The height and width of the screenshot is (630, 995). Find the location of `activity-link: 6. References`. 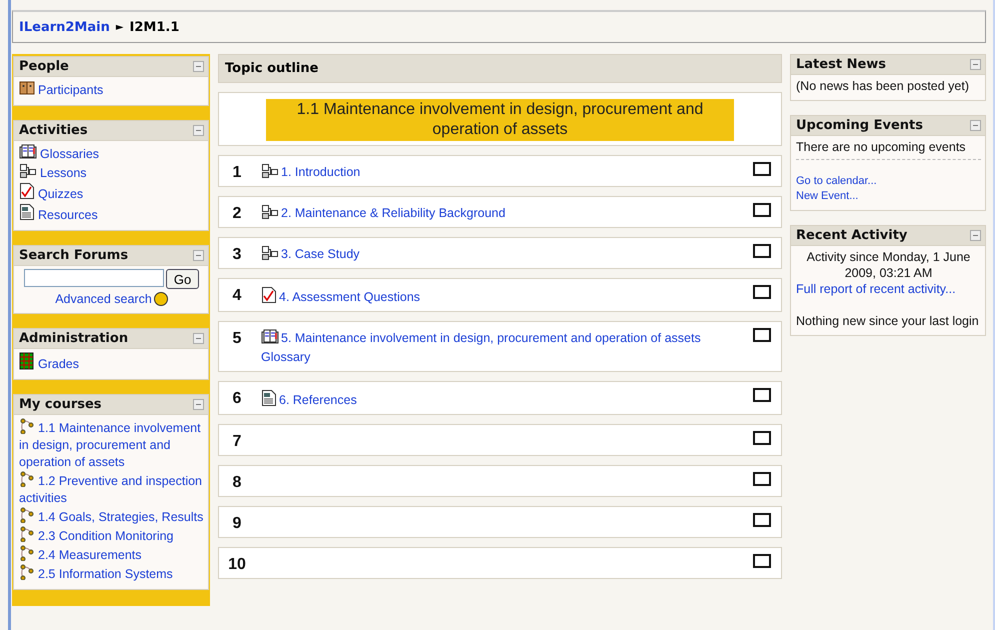

activity-link: 6. References is located at coordinates (503, 399).